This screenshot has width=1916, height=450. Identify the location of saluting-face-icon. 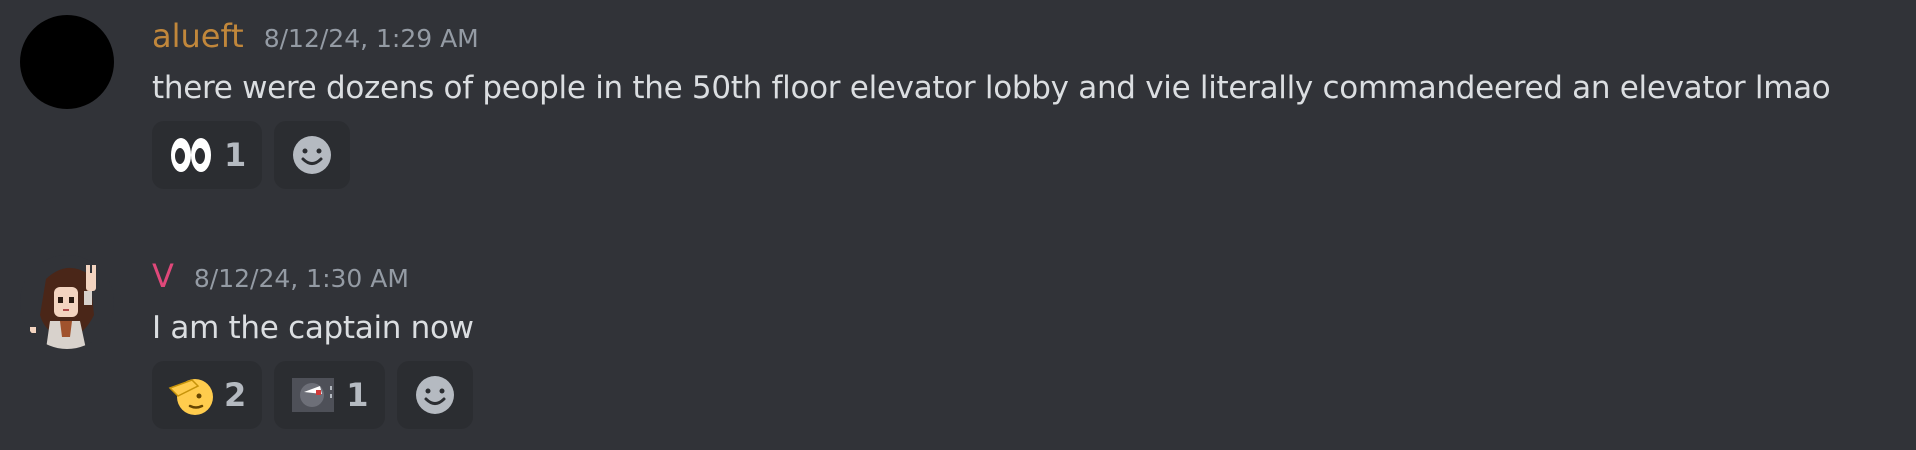
(191, 395).